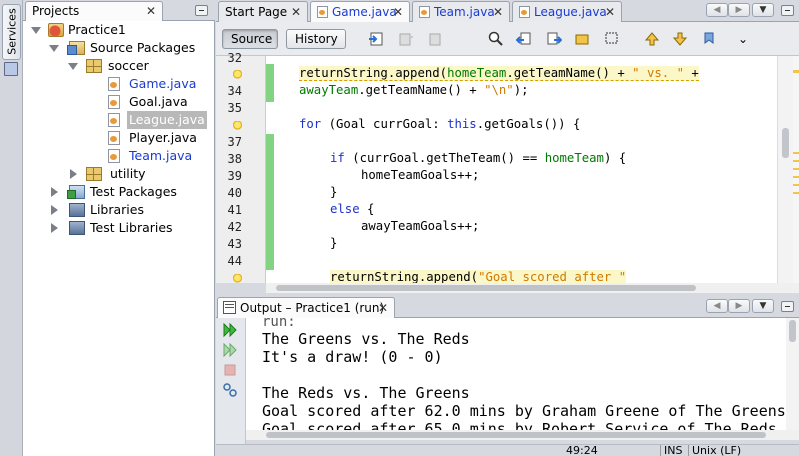  What do you see at coordinates (119, 120) in the screenshot?
I see `tree-node-file-selected: League.java` at bounding box center [119, 120].